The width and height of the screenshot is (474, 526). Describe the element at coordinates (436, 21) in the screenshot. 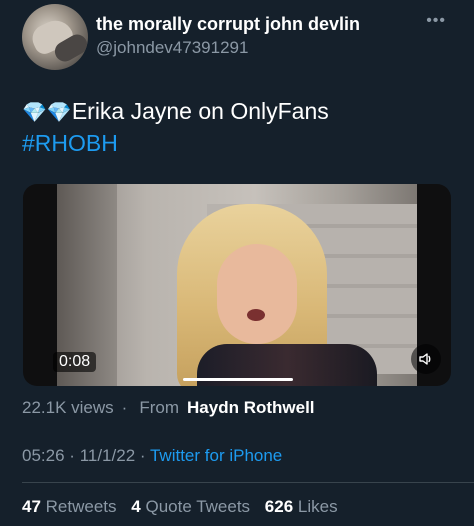

I see `more-options-button: •••` at that location.